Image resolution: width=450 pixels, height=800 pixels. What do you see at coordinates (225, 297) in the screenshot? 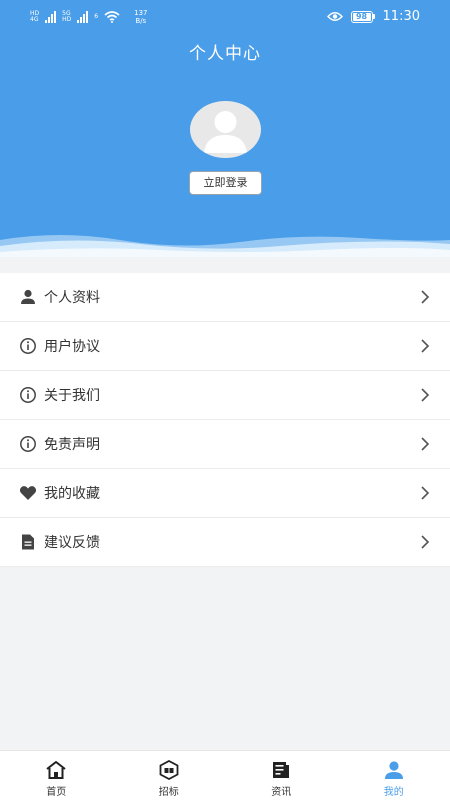
I see `menu-item-profile: 个人资料` at bounding box center [225, 297].